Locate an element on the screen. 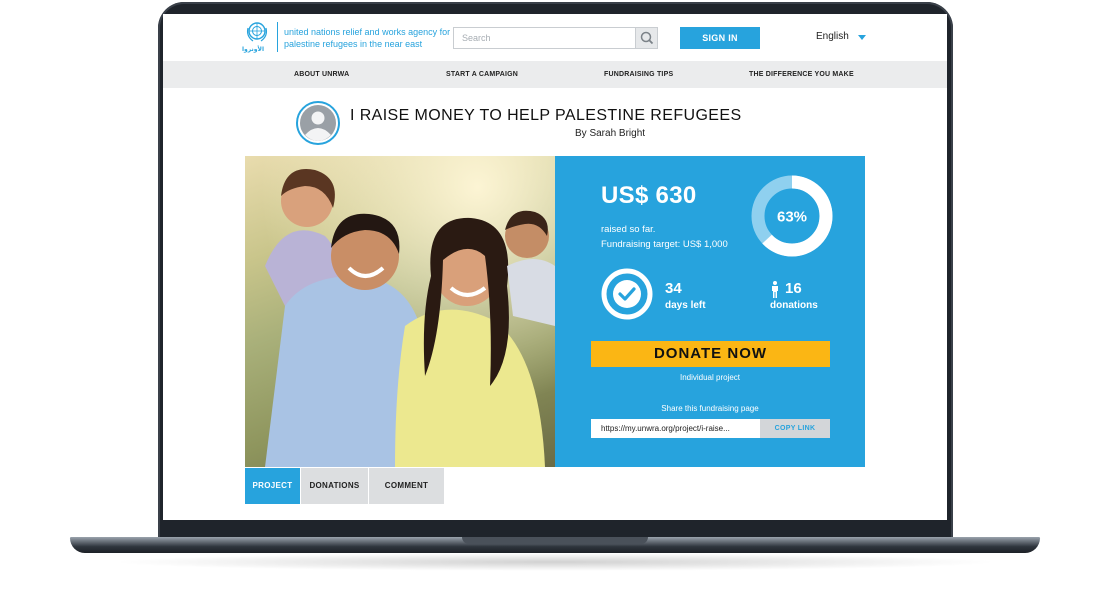 This screenshot has width=1120, height=596. fundraising-target: Fundraising target: US$ 1,000 is located at coordinates (664, 244).